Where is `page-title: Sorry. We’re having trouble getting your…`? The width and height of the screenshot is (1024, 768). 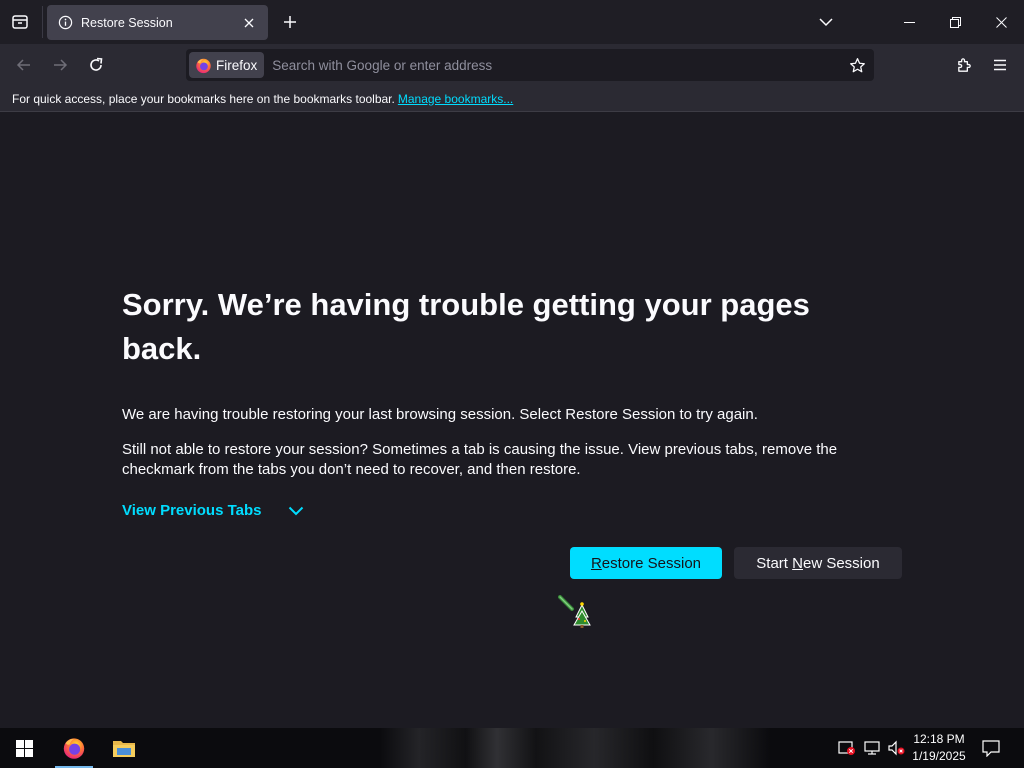 page-title: Sorry. We’re having trouble getting your… is located at coordinates (466, 326).